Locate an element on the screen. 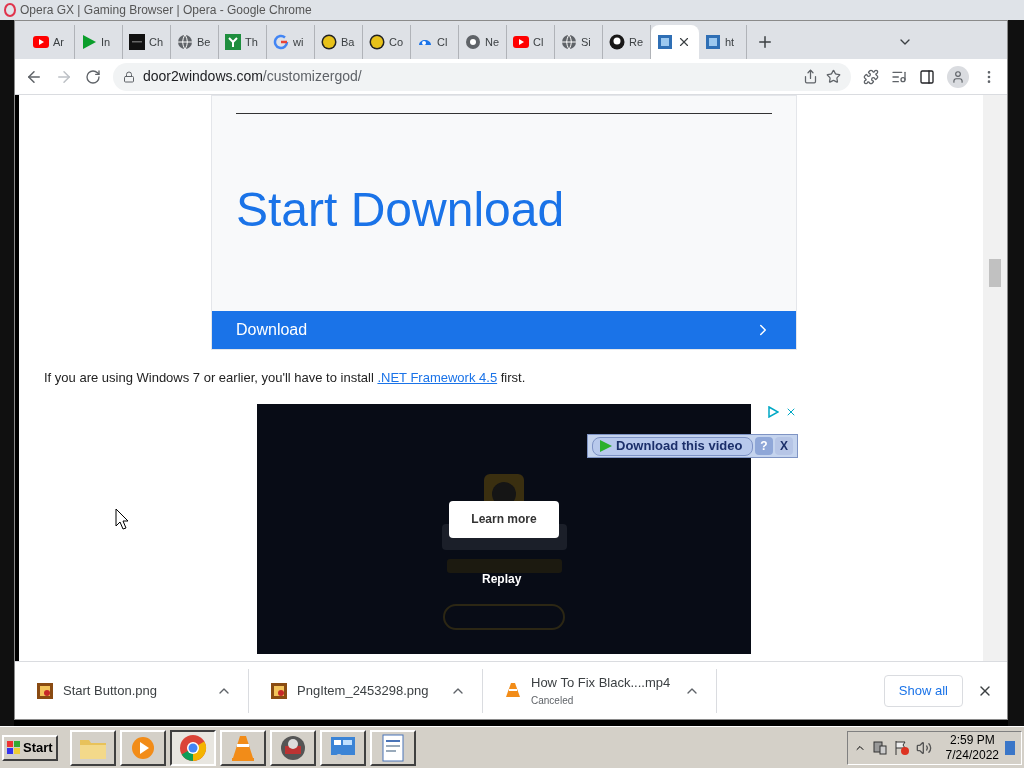 Image resolution: width=1024 pixels, height=768 pixels. window-title: Opera GX | Gaming Browser | Opera - Google Chrome is located at coordinates (166, 10).